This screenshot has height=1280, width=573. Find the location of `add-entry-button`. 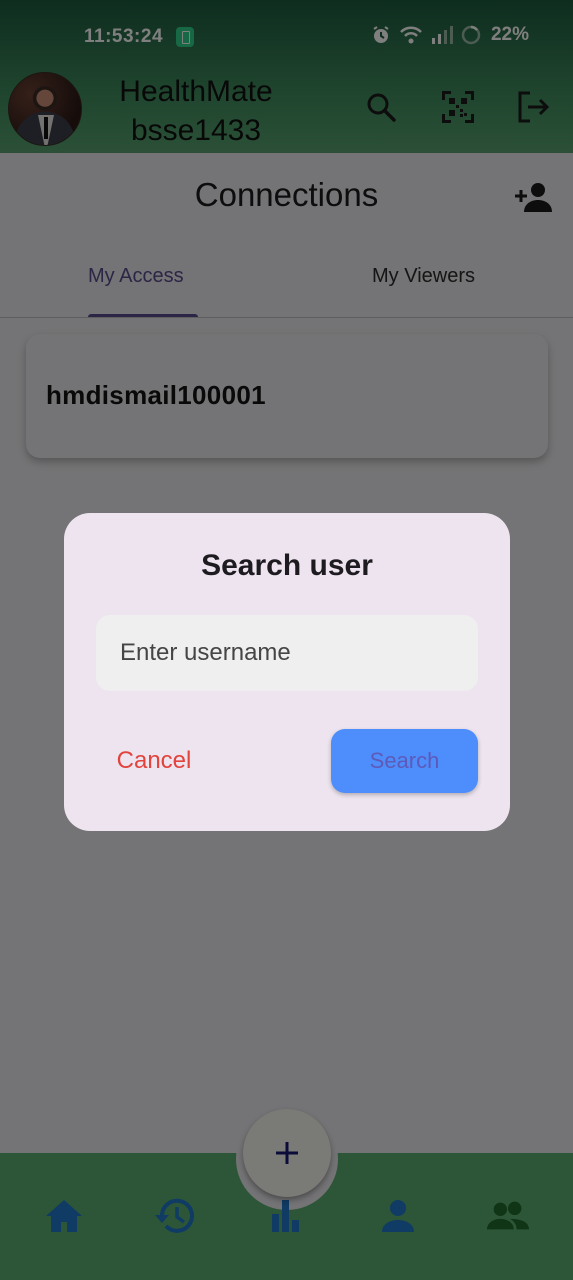

add-entry-button is located at coordinates (287, 1153).